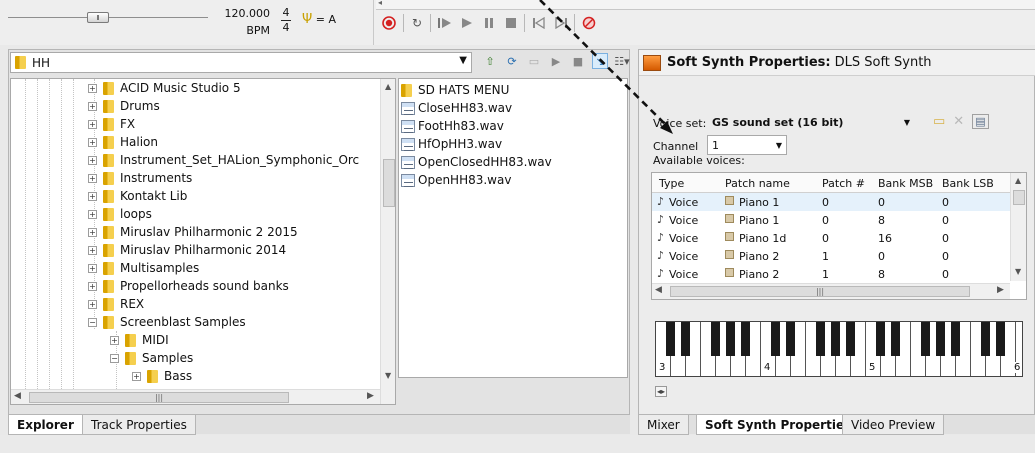 The image size is (1035, 453). I want to click on timeline-scrollbar: ◂, so click(705, 5).